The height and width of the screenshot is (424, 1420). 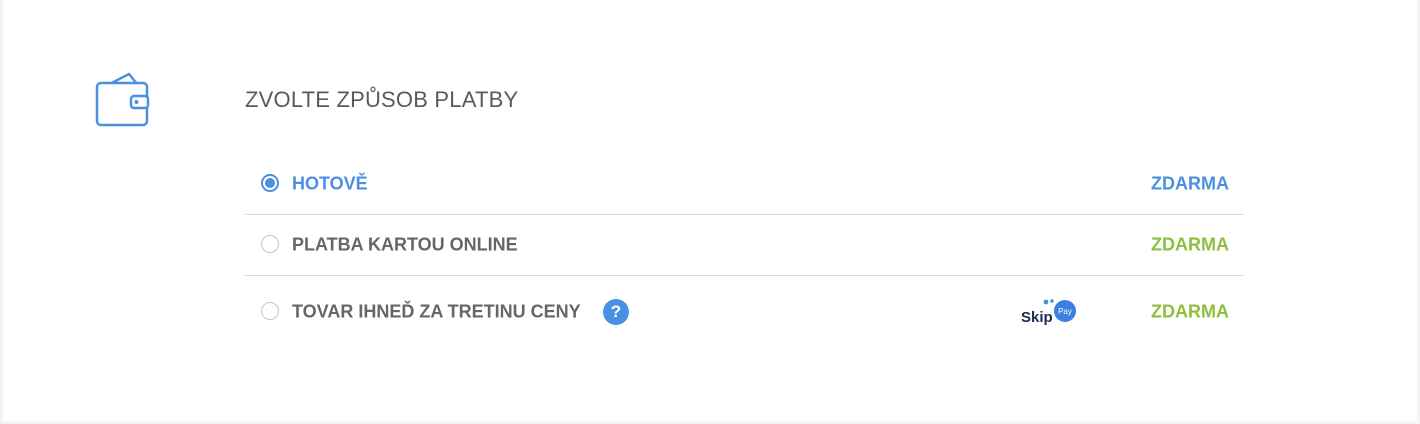 What do you see at coordinates (122, 99) in the screenshot?
I see `wallet-icon` at bounding box center [122, 99].